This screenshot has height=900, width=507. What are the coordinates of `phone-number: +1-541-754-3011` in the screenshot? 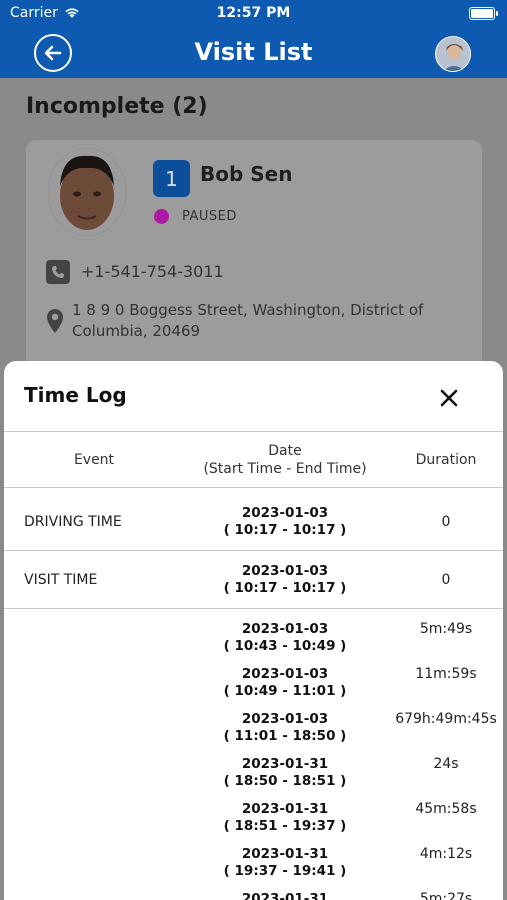 It's located at (152, 271).